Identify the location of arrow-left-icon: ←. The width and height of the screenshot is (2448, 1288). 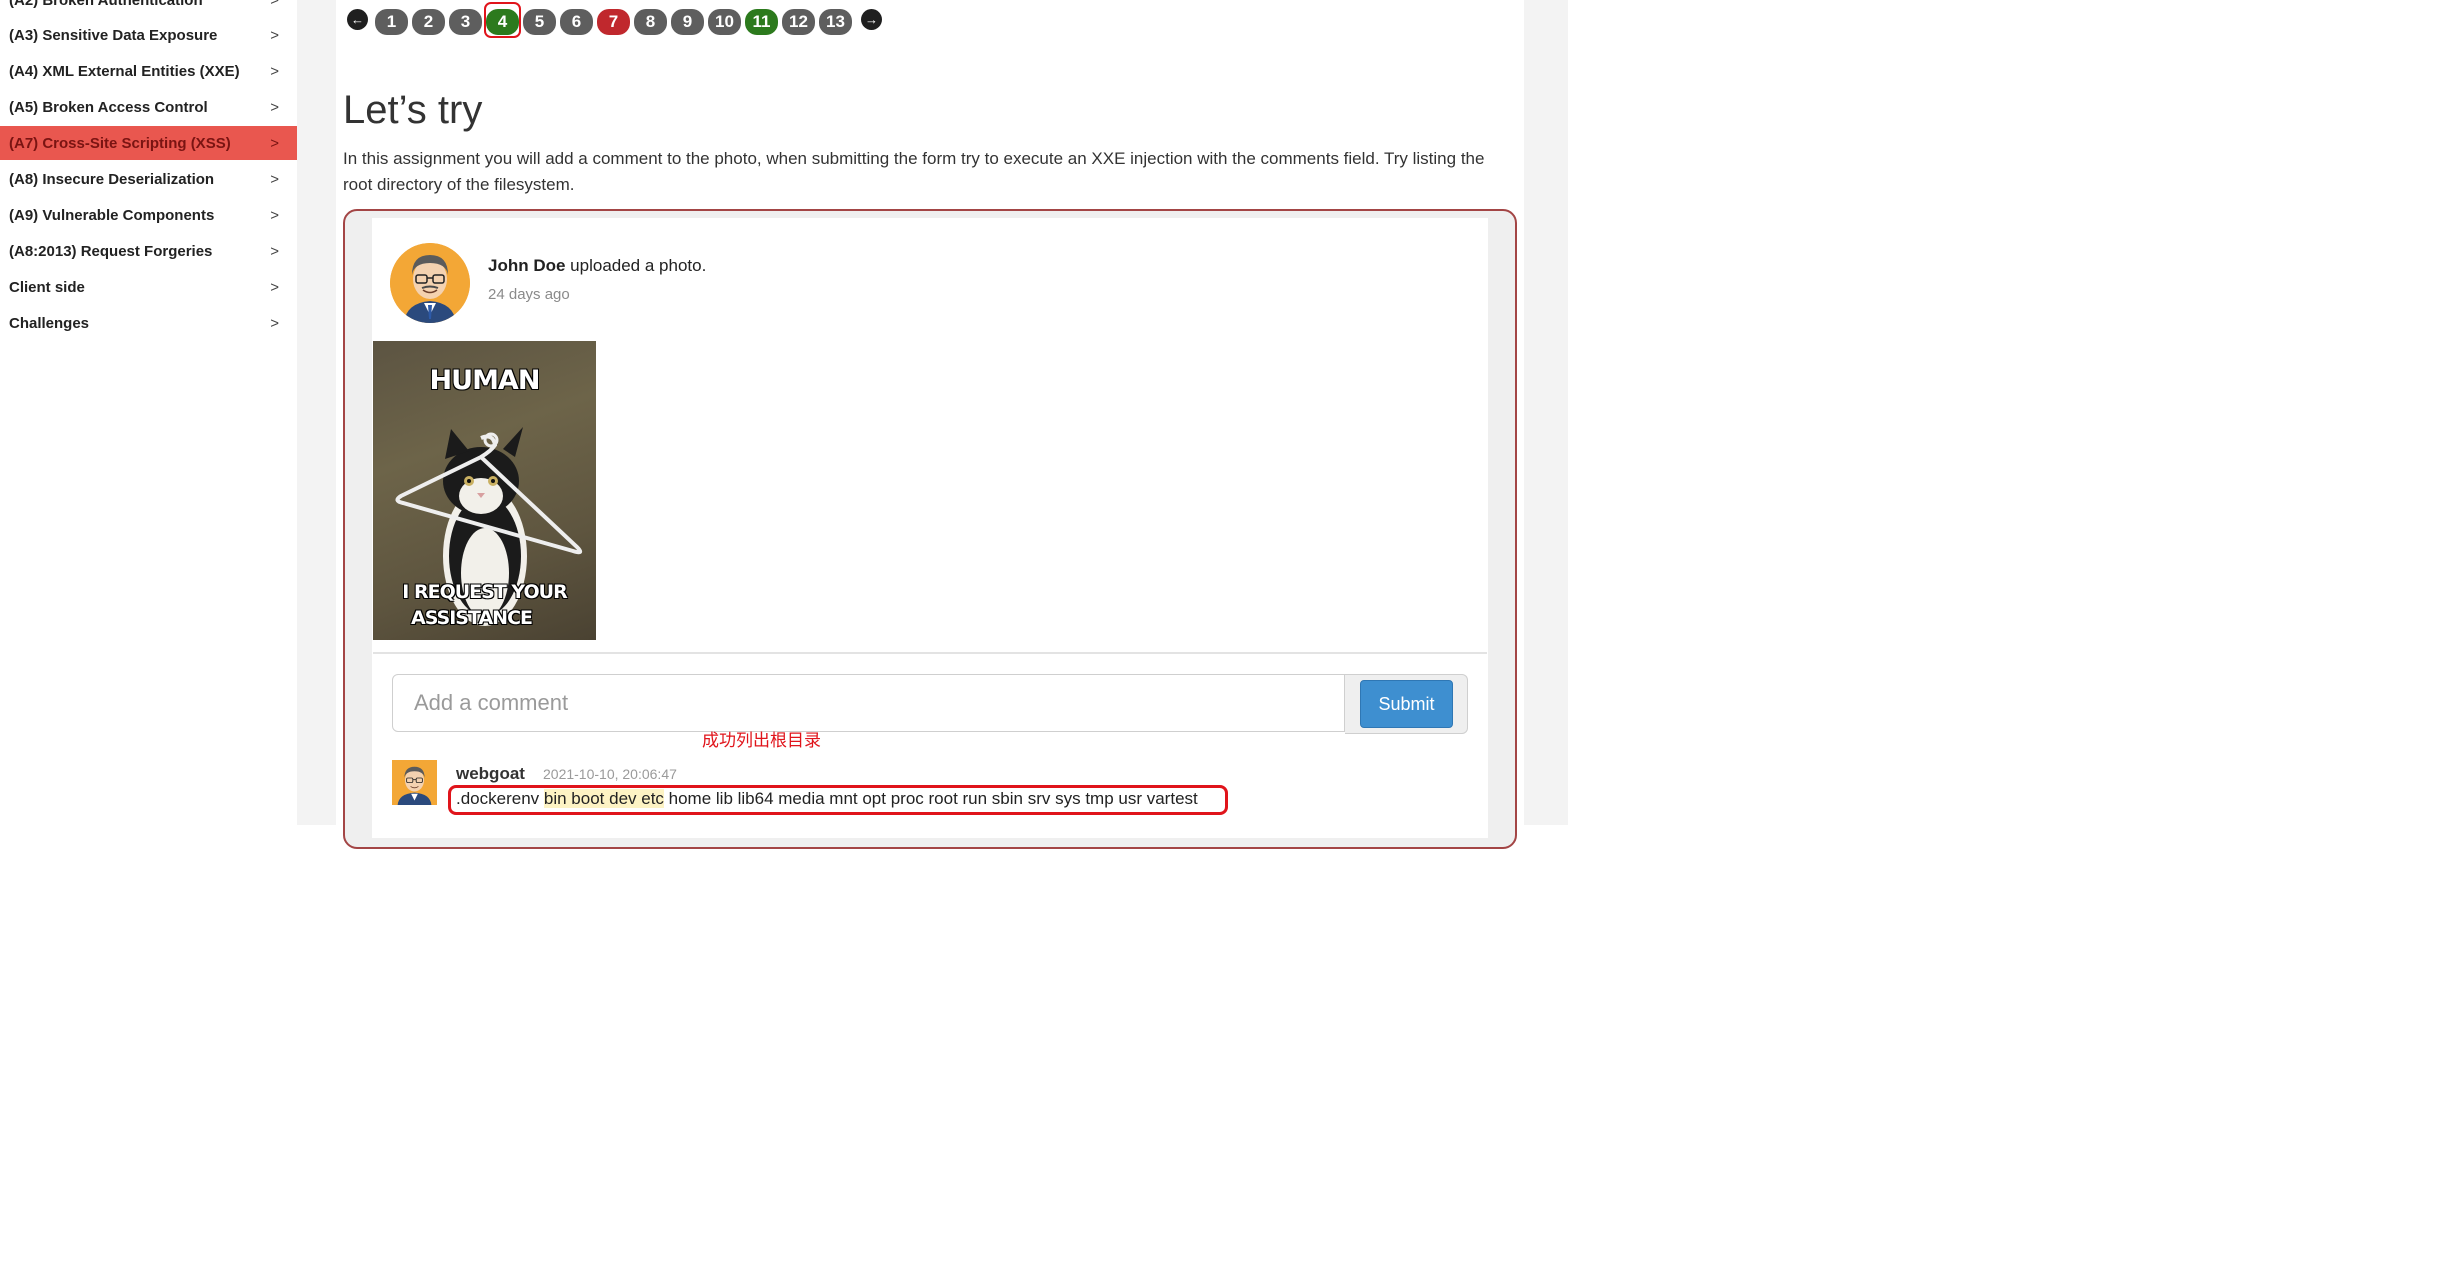
(357, 19).